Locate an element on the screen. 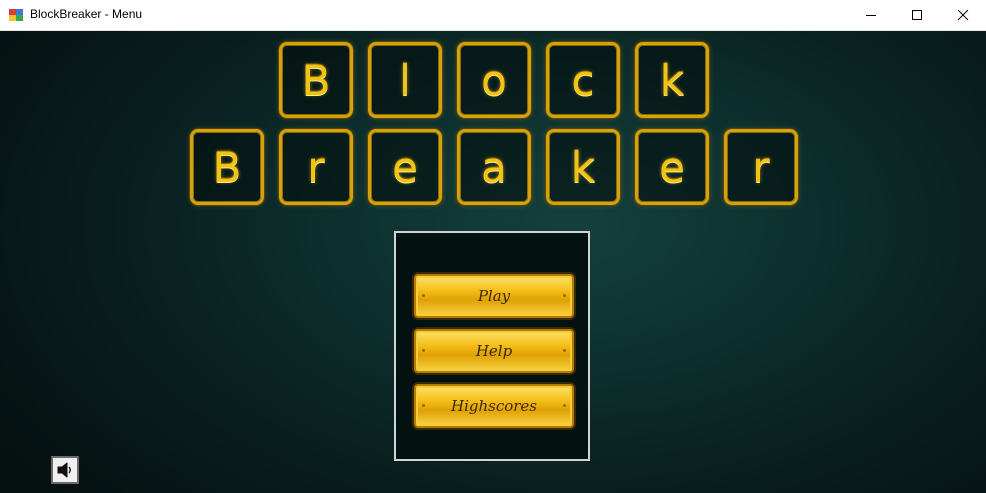 The height and width of the screenshot is (493, 986). window-title: BlockBreaker - Menu is located at coordinates (86, 14).